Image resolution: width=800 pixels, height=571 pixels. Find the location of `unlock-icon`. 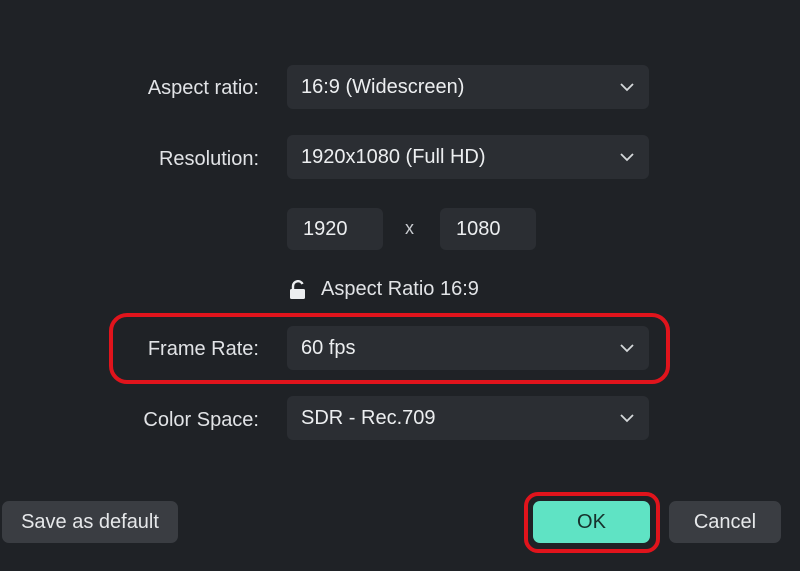

unlock-icon is located at coordinates (298, 289).